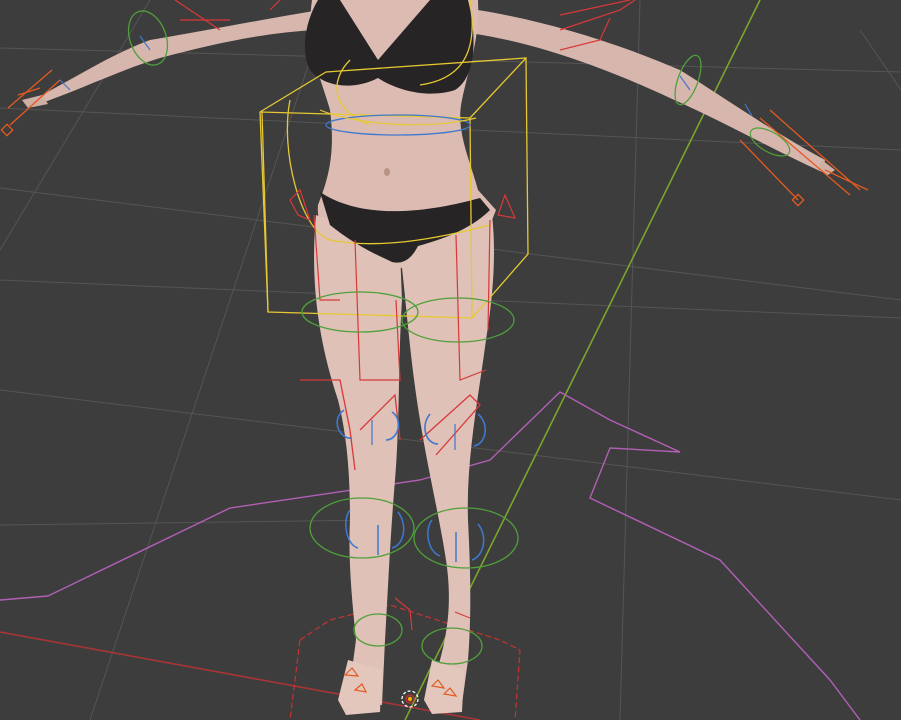 The image size is (901, 720). I want to click on root-control-left, so click(24, 598).